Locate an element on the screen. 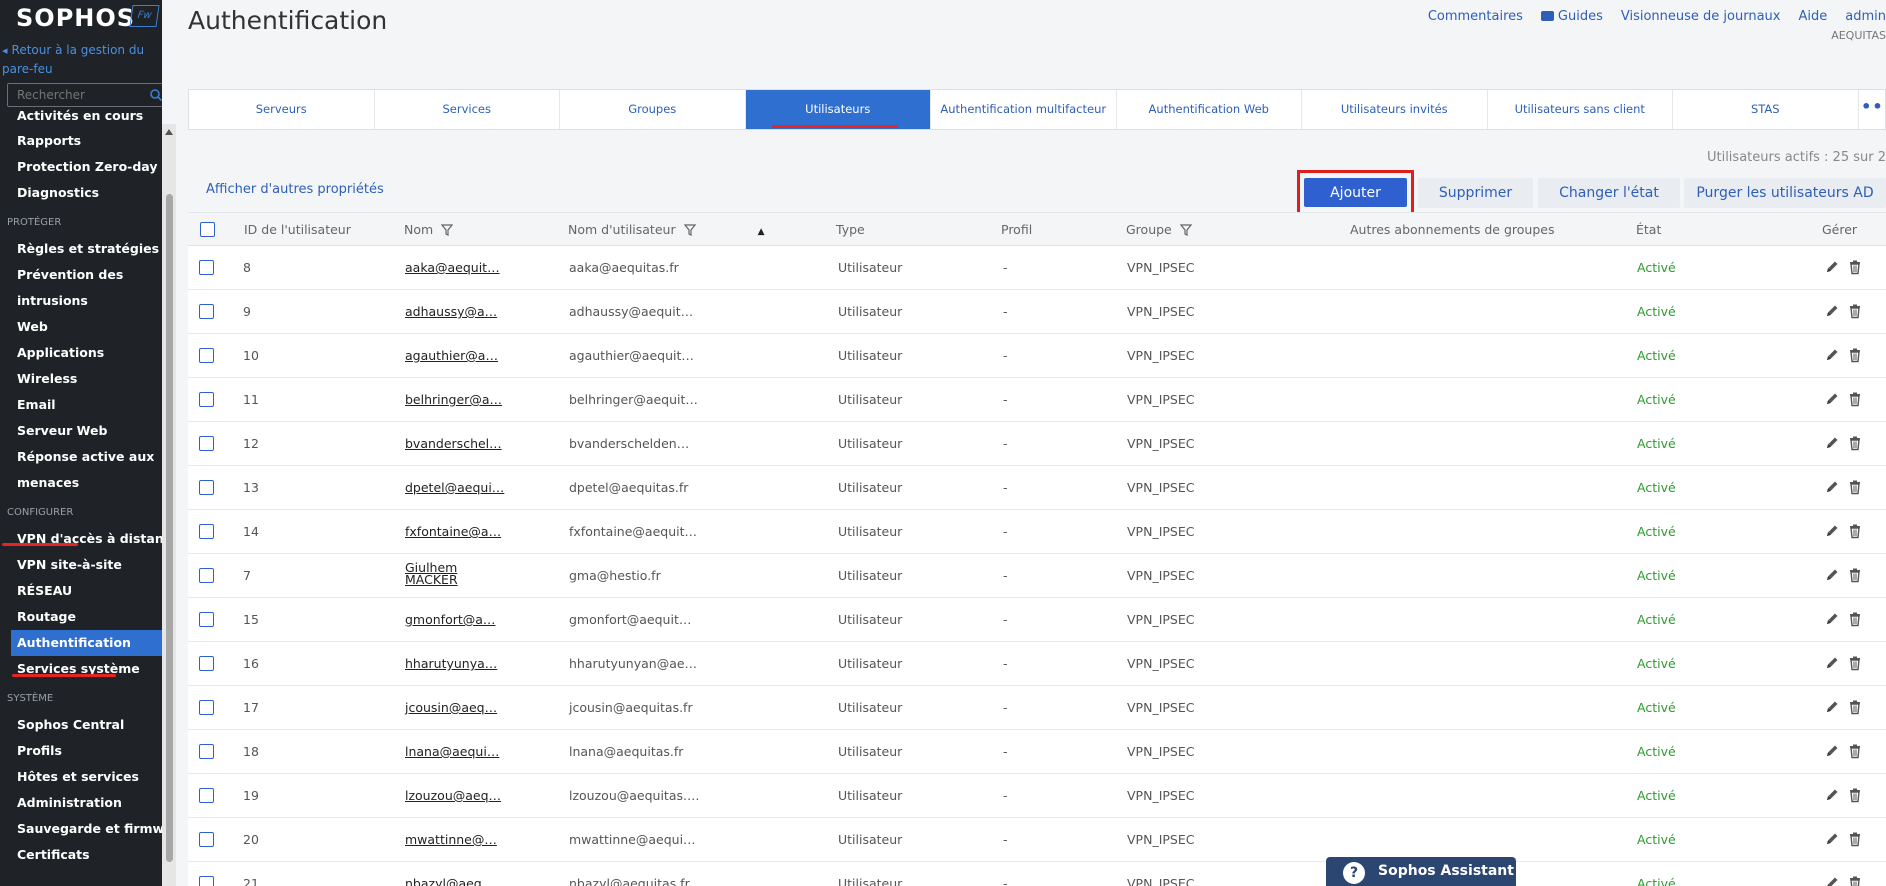 The width and height of the screenshot is (1886, 886). col-state: État is located at coordinates (1648, 229).